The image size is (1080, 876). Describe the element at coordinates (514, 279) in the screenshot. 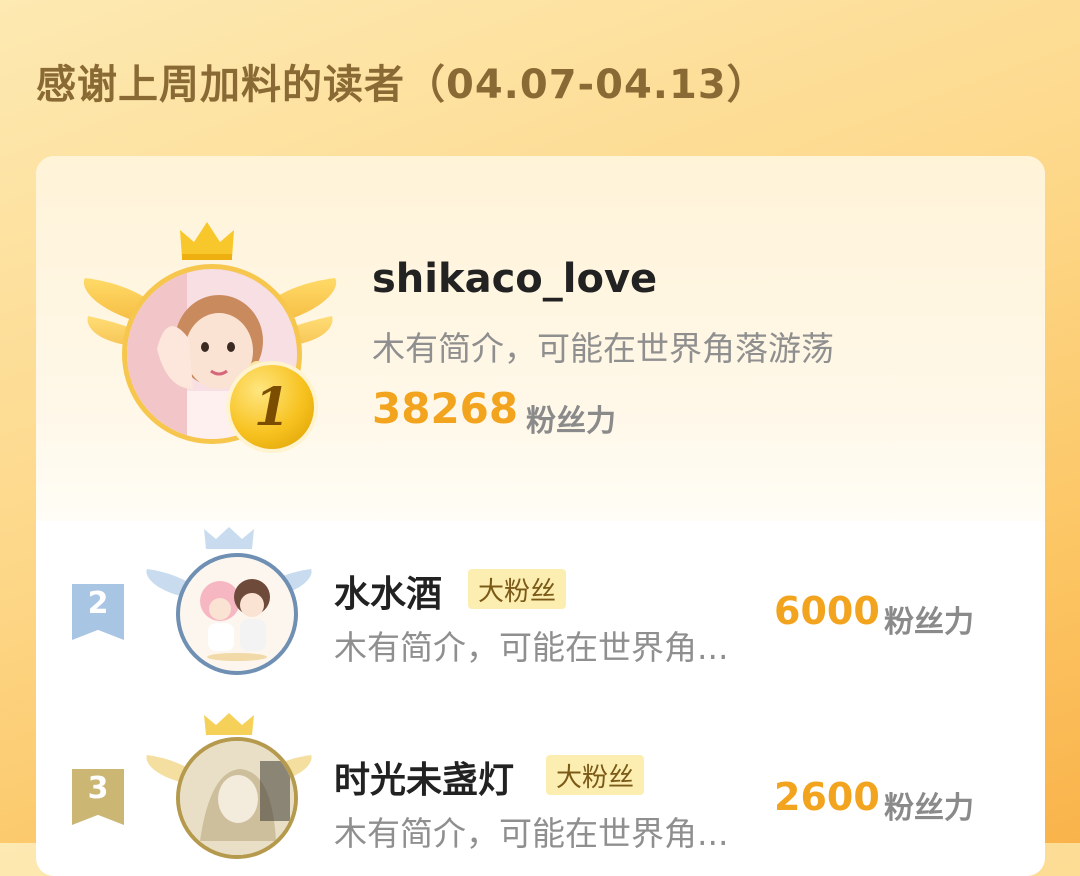

I see `top-reader-name: shikaco_love` at that location.